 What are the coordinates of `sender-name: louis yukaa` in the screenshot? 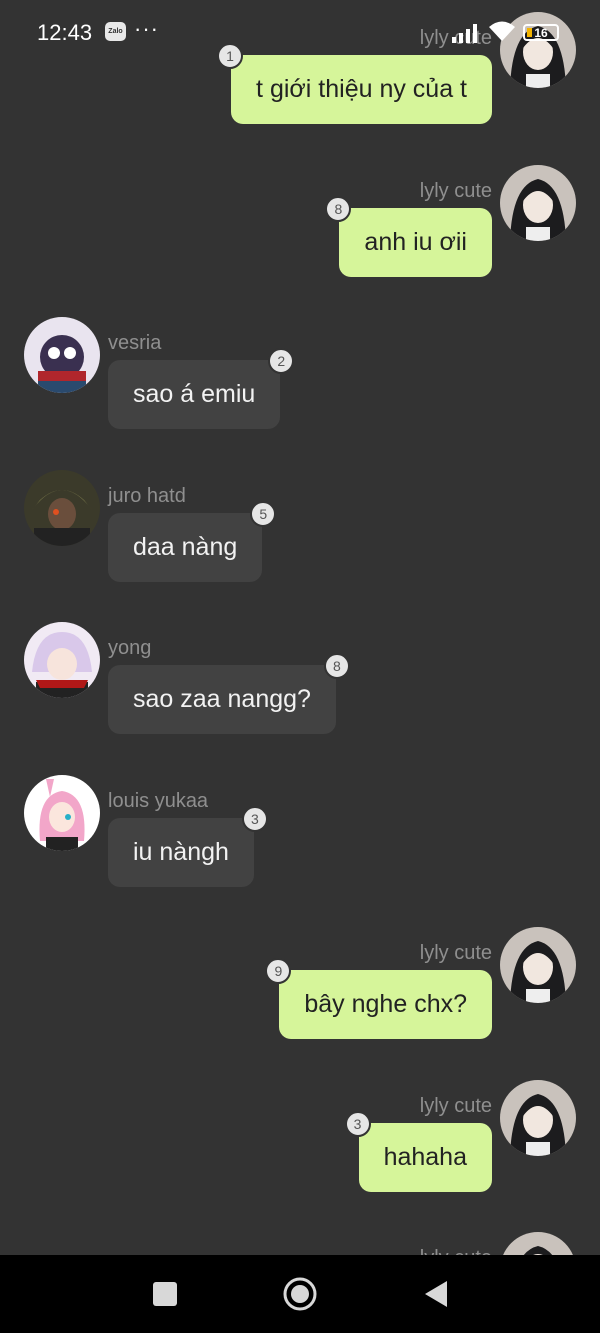 It's located at (158, 801).